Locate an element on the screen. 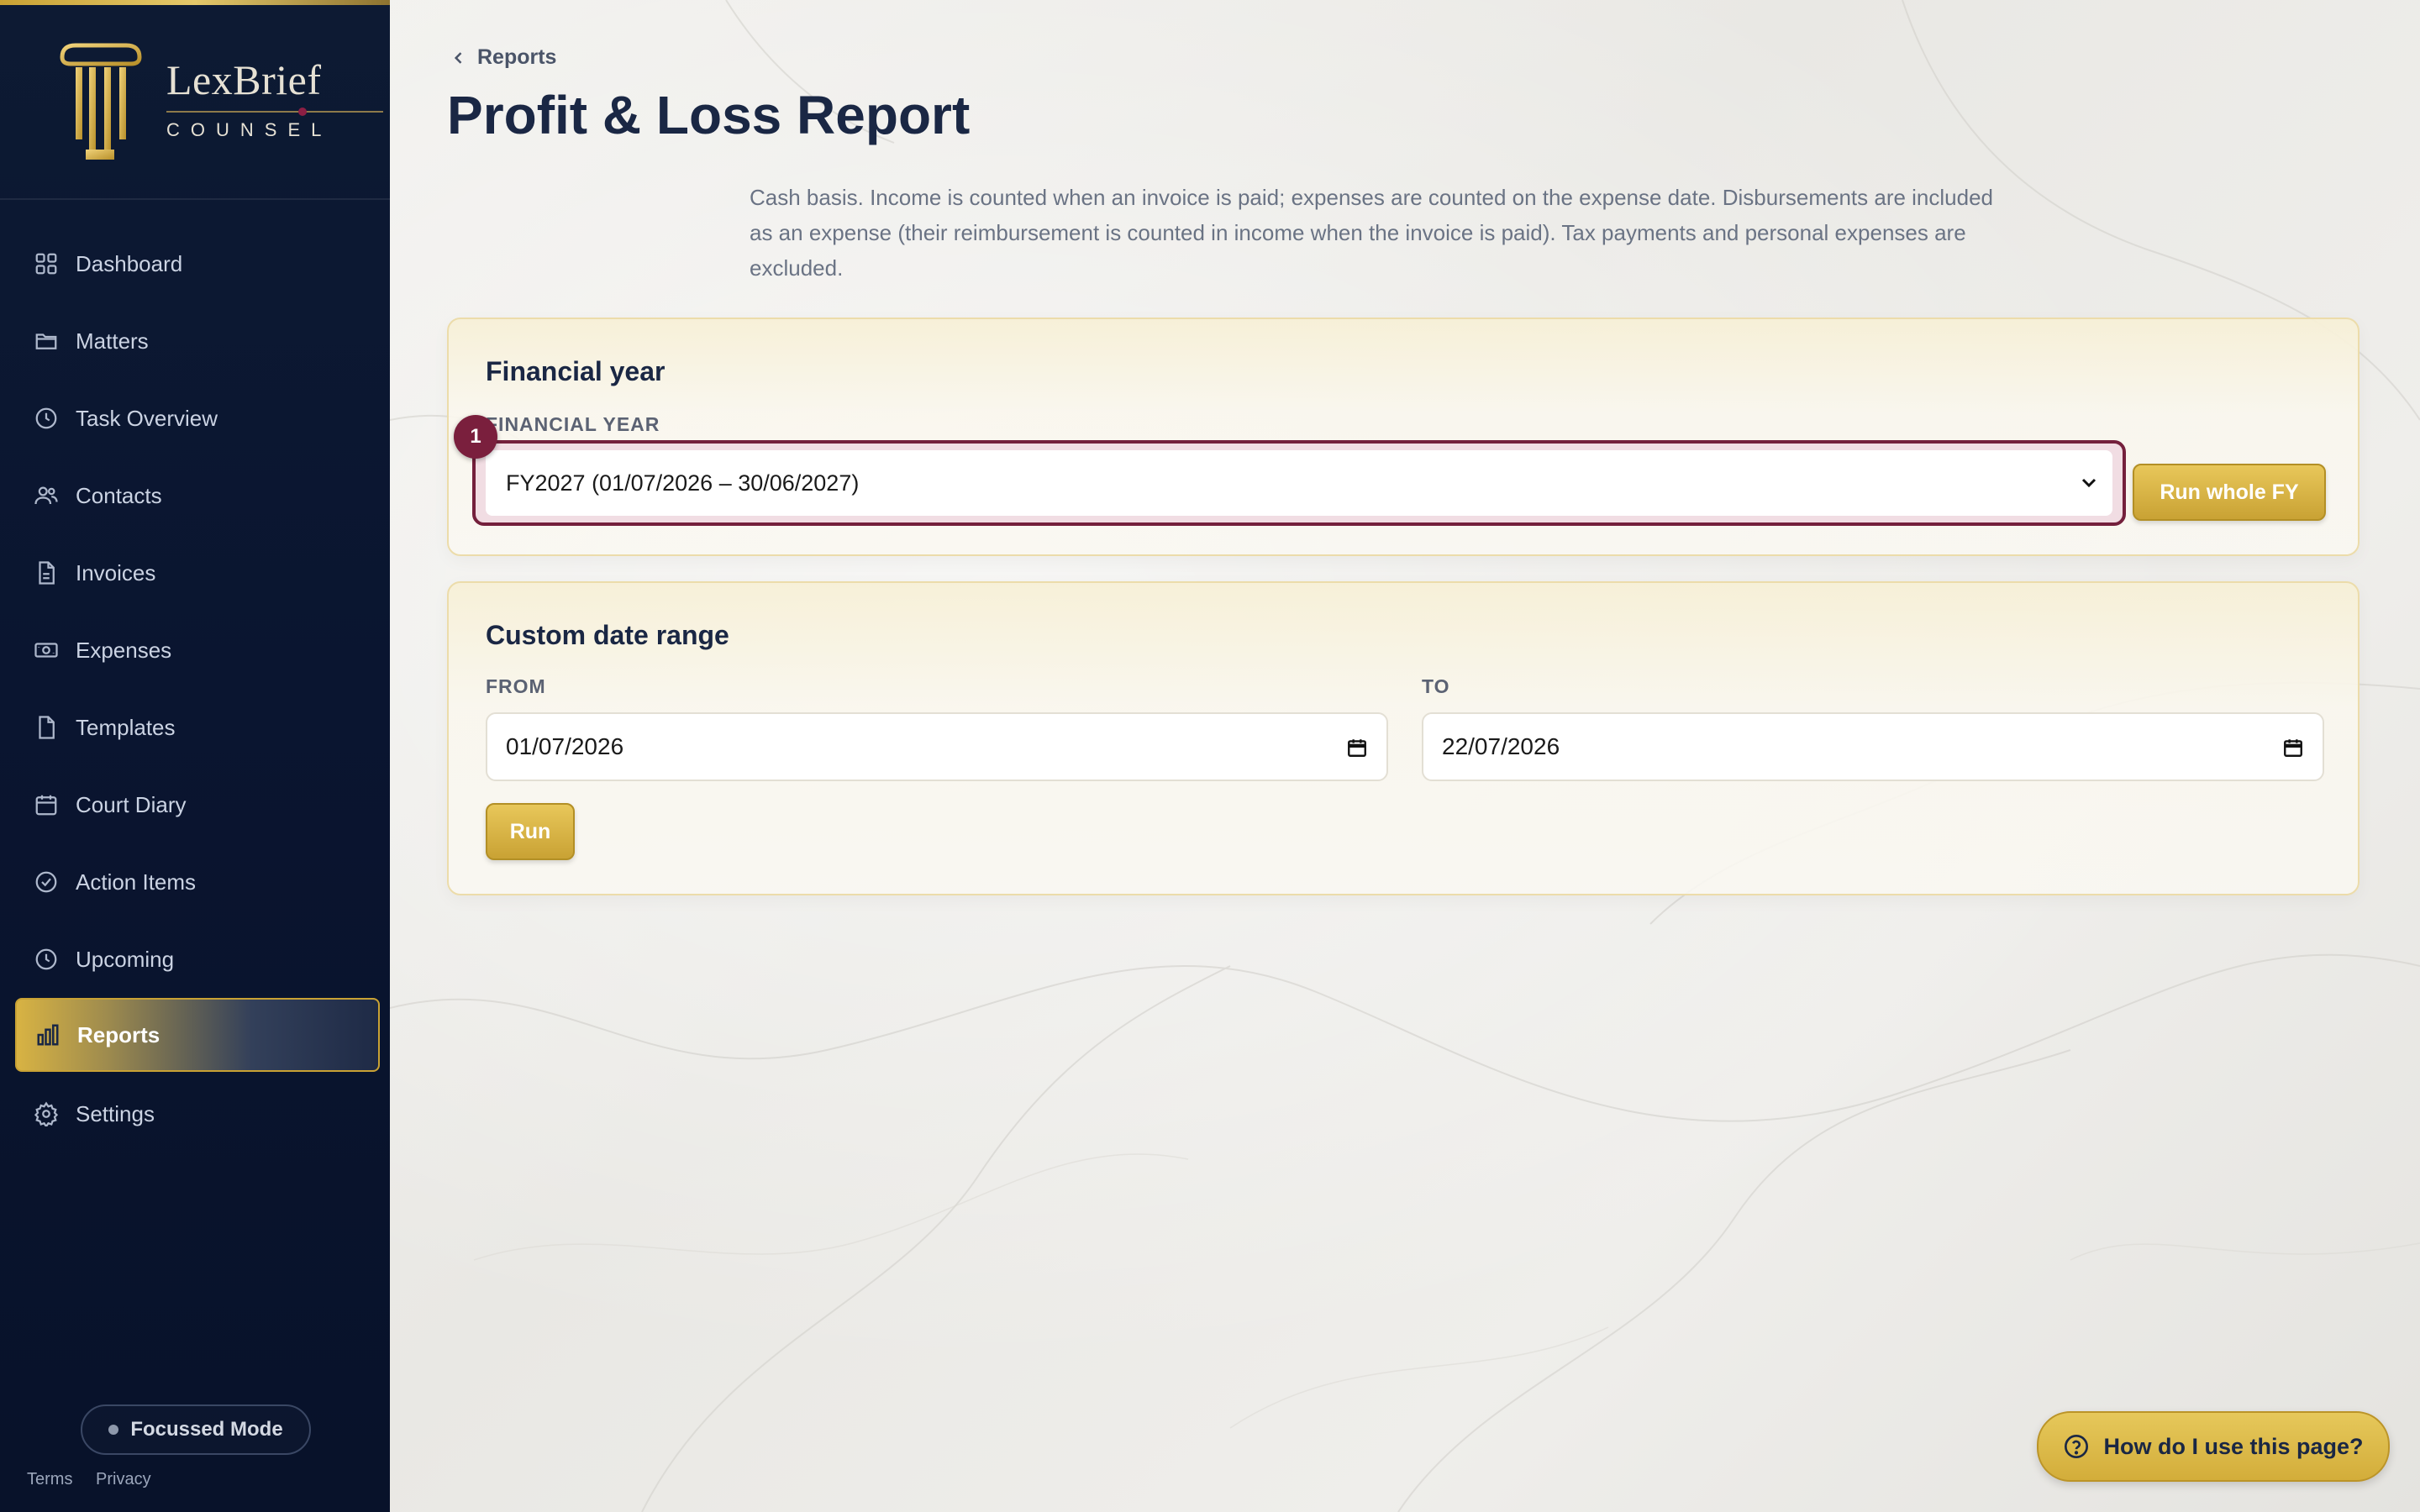 Image resolution: width=2420 pixels, height=1512 pixels. sidebar-item-task-overview: Task Overview is located at coordinates (195, 418).